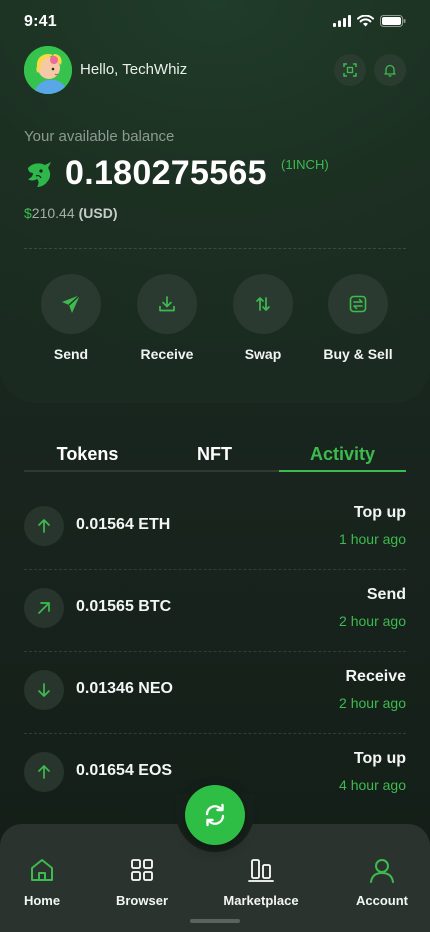 The width and height of the screenshot is (430, 932). I want to click on notifications-button, so click(390, 70).